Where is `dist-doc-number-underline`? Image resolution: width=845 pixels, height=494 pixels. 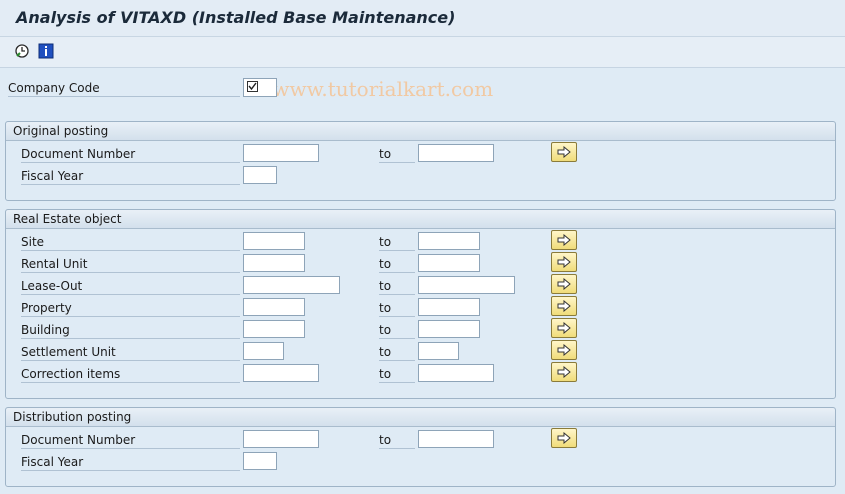 dist-doc-number-underline is located at coordinates (130, 448).